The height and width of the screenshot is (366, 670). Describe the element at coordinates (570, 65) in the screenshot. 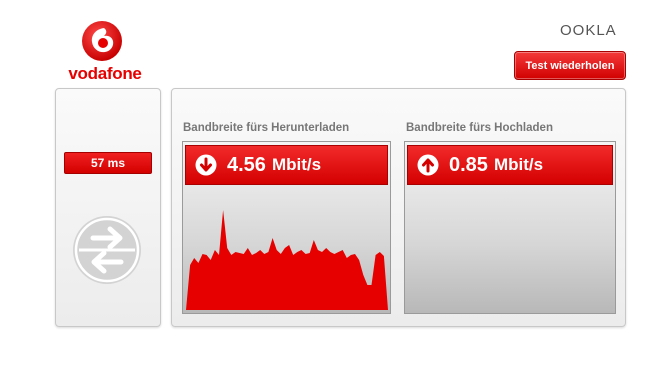

I see `retest-button: Test wiederholen` at that location.